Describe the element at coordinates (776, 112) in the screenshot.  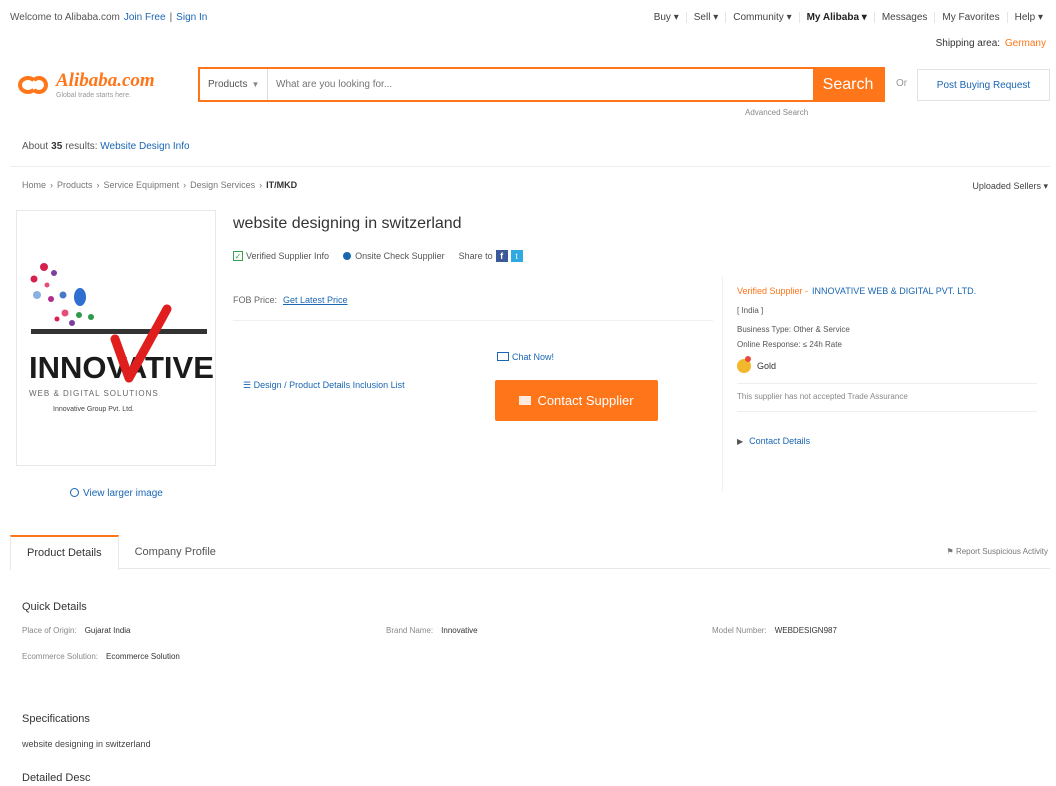
I see `advanced-search-link: Advanced Search` at that location.